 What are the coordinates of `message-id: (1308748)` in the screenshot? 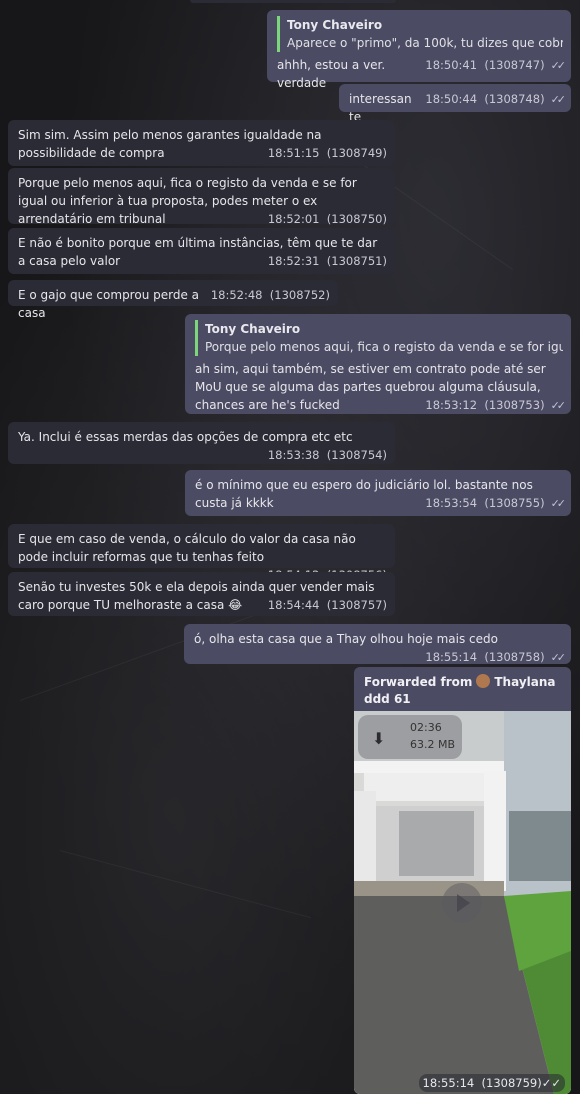 It's located at (514, 99).